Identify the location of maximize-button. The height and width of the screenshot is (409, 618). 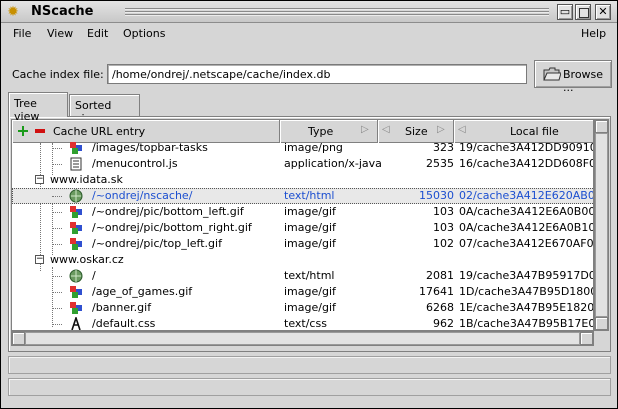
(583, 12).